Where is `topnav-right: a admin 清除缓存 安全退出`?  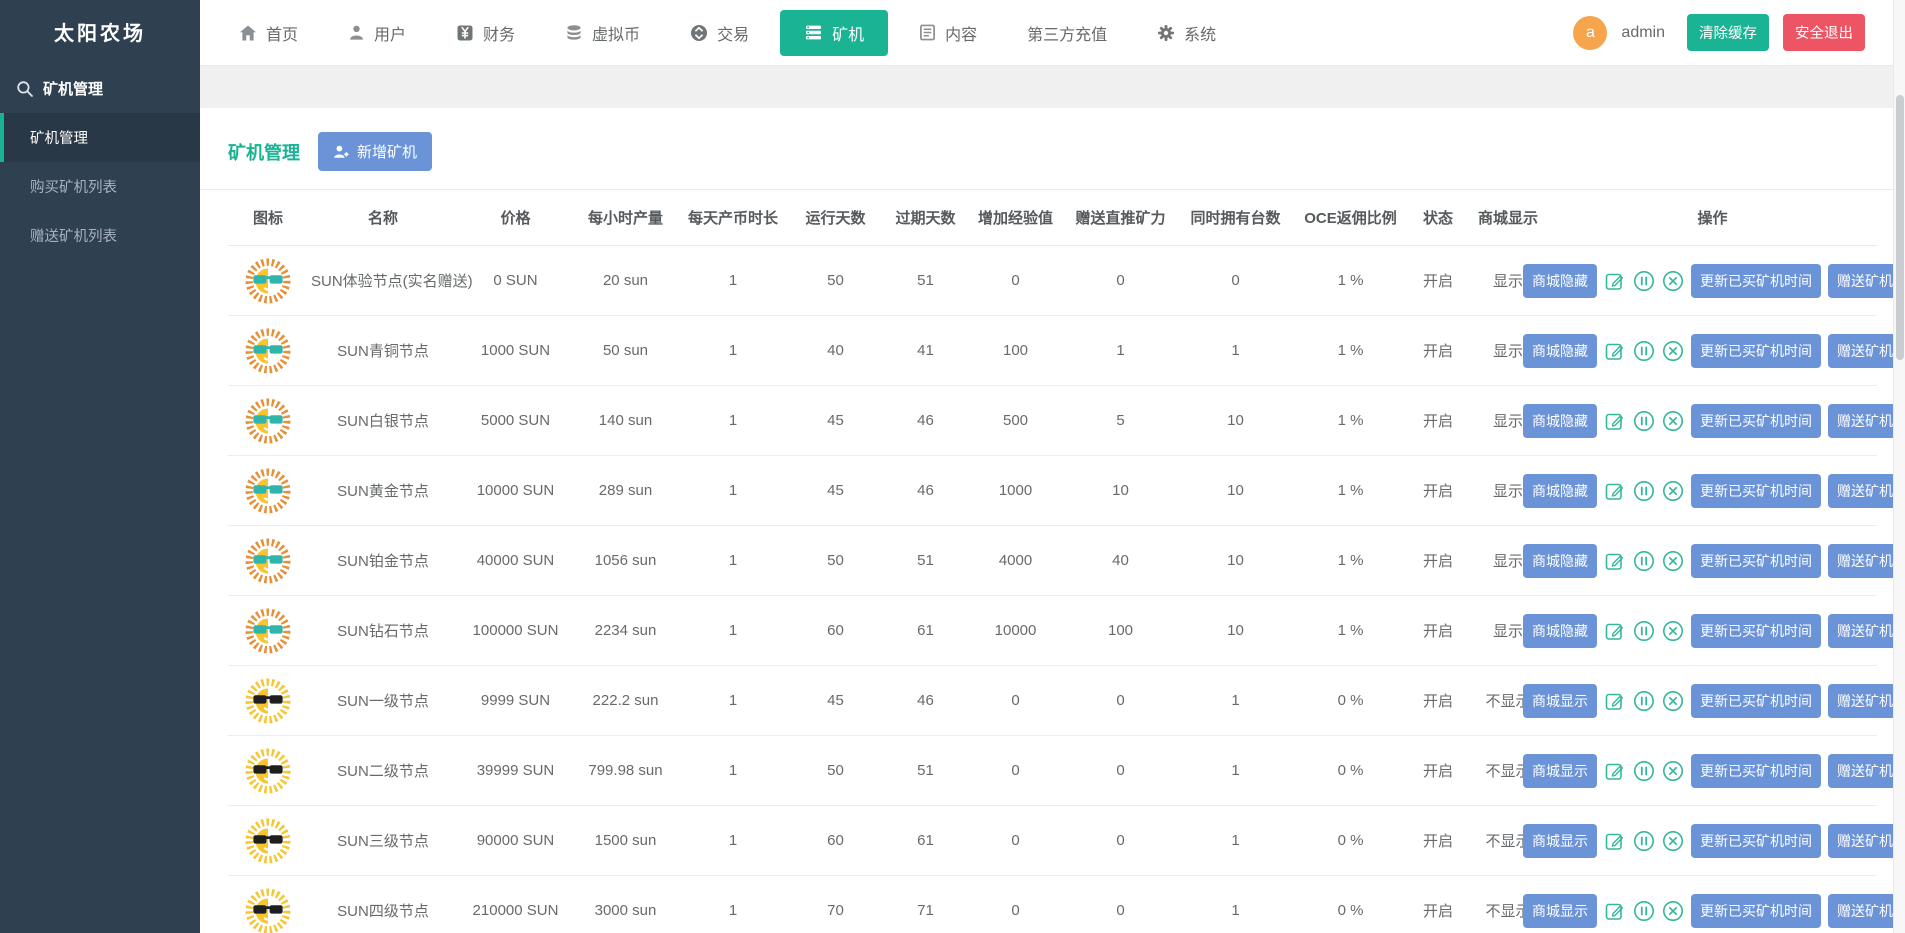 topnav-right: a admin 清除缓存 安全退出 is located at coordinates (1732, 32).